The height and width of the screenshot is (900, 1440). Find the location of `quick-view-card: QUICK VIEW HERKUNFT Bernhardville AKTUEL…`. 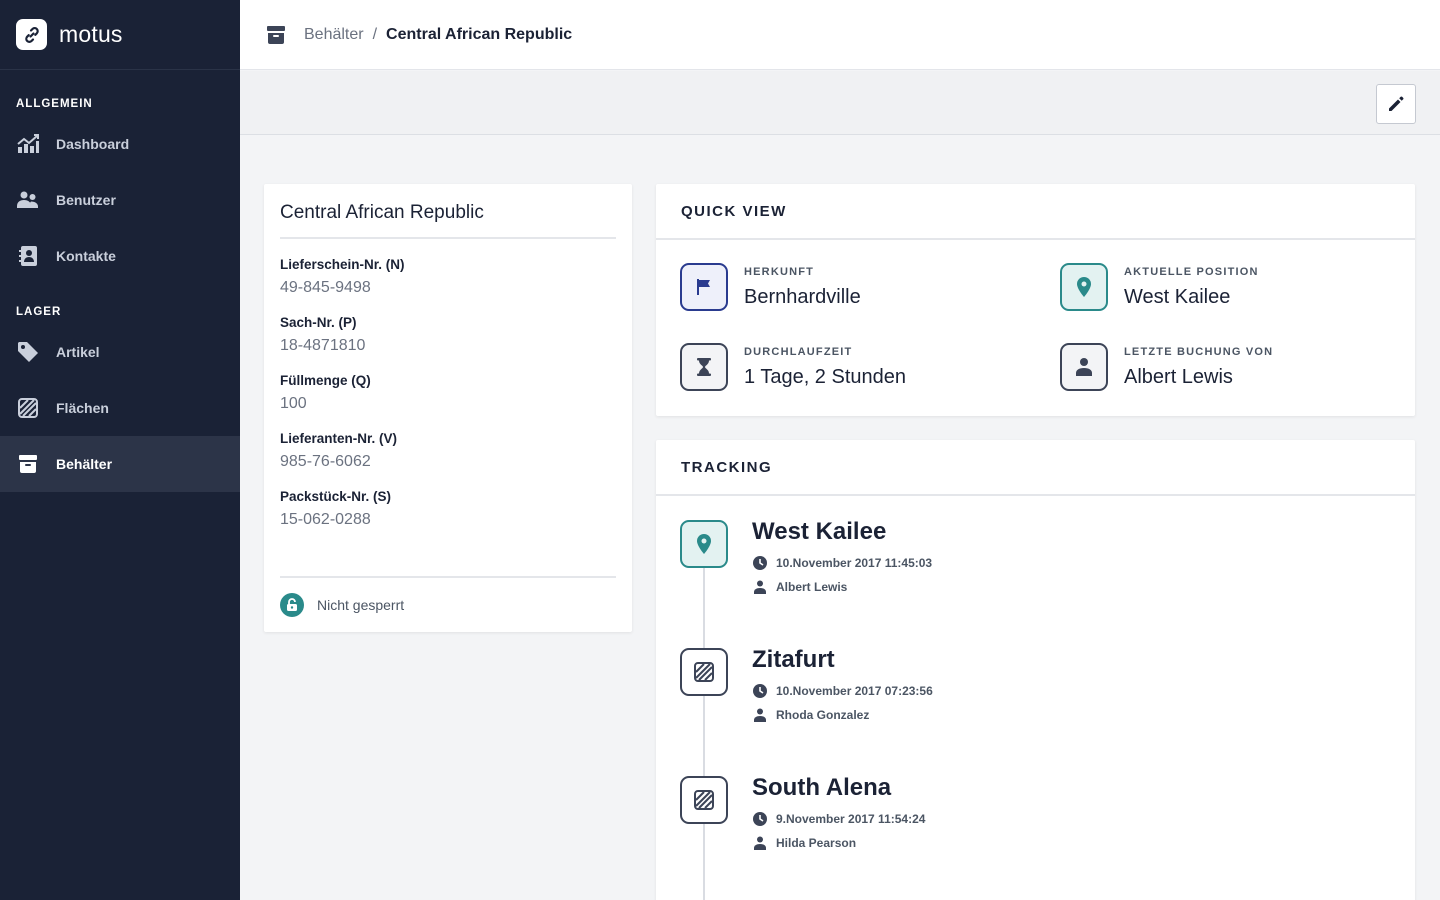

quick-view-card: QUICK VIEW HERKUNFT Bernhardville AKTUEL… is located at coordinates (1035, 300).